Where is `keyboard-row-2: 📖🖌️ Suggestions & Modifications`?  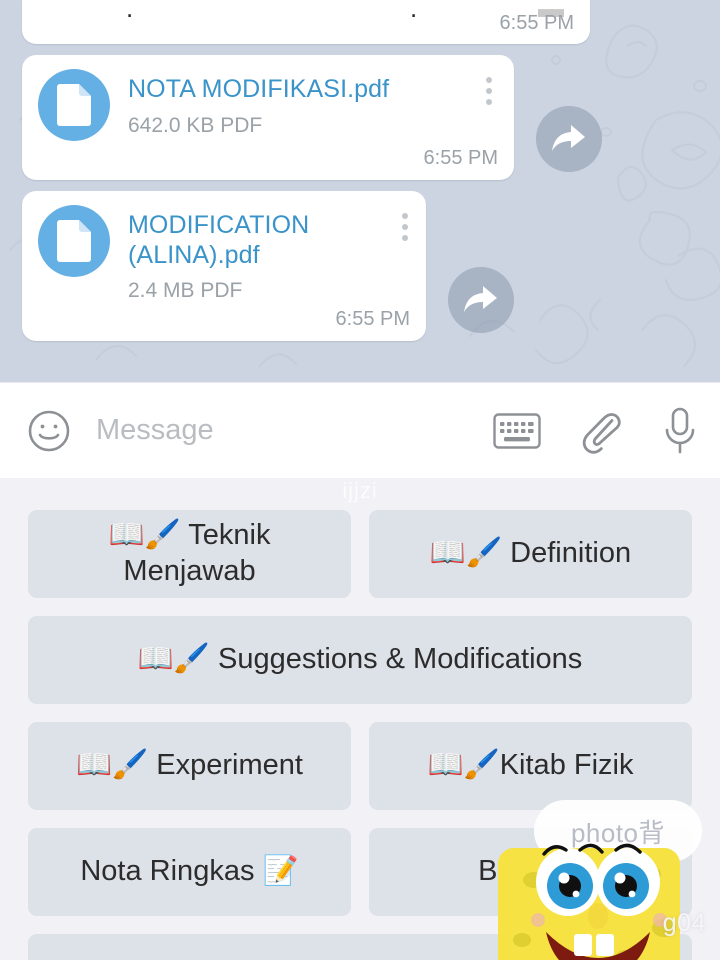
keyboard-row-2: 📖🖌️ Suggestions & Modifications is located at coordinates (360, 660).